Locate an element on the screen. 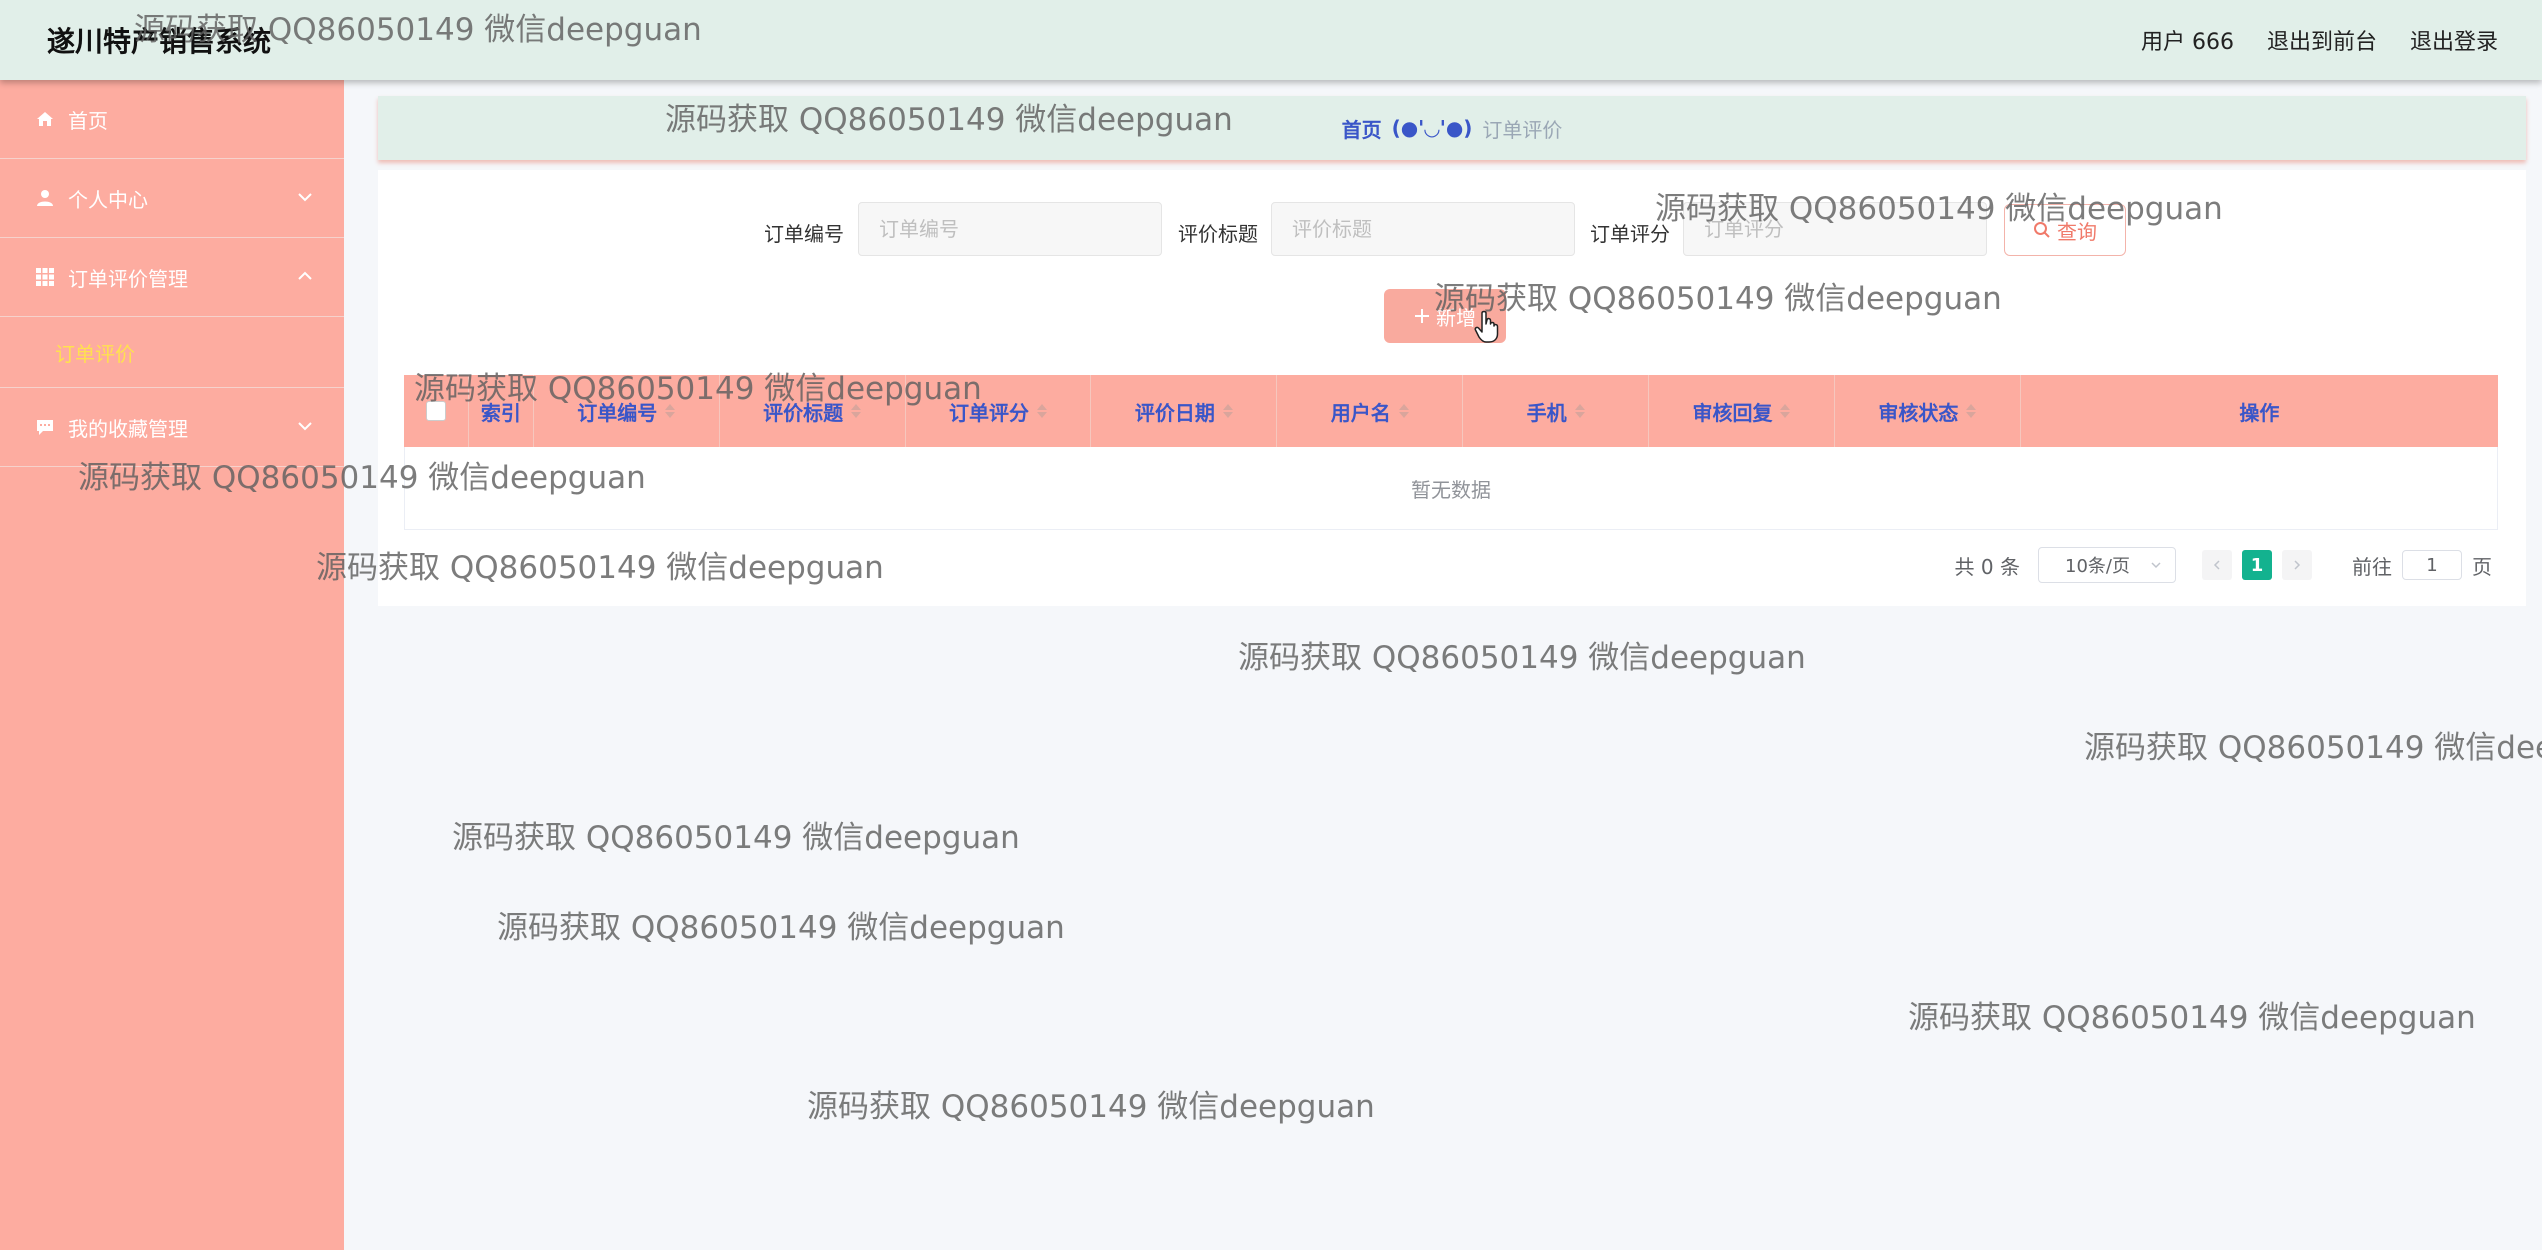 This screenshot has height=1250, width=2542. sidebar-item-home: 首页 is located at coordinates (172, 119).